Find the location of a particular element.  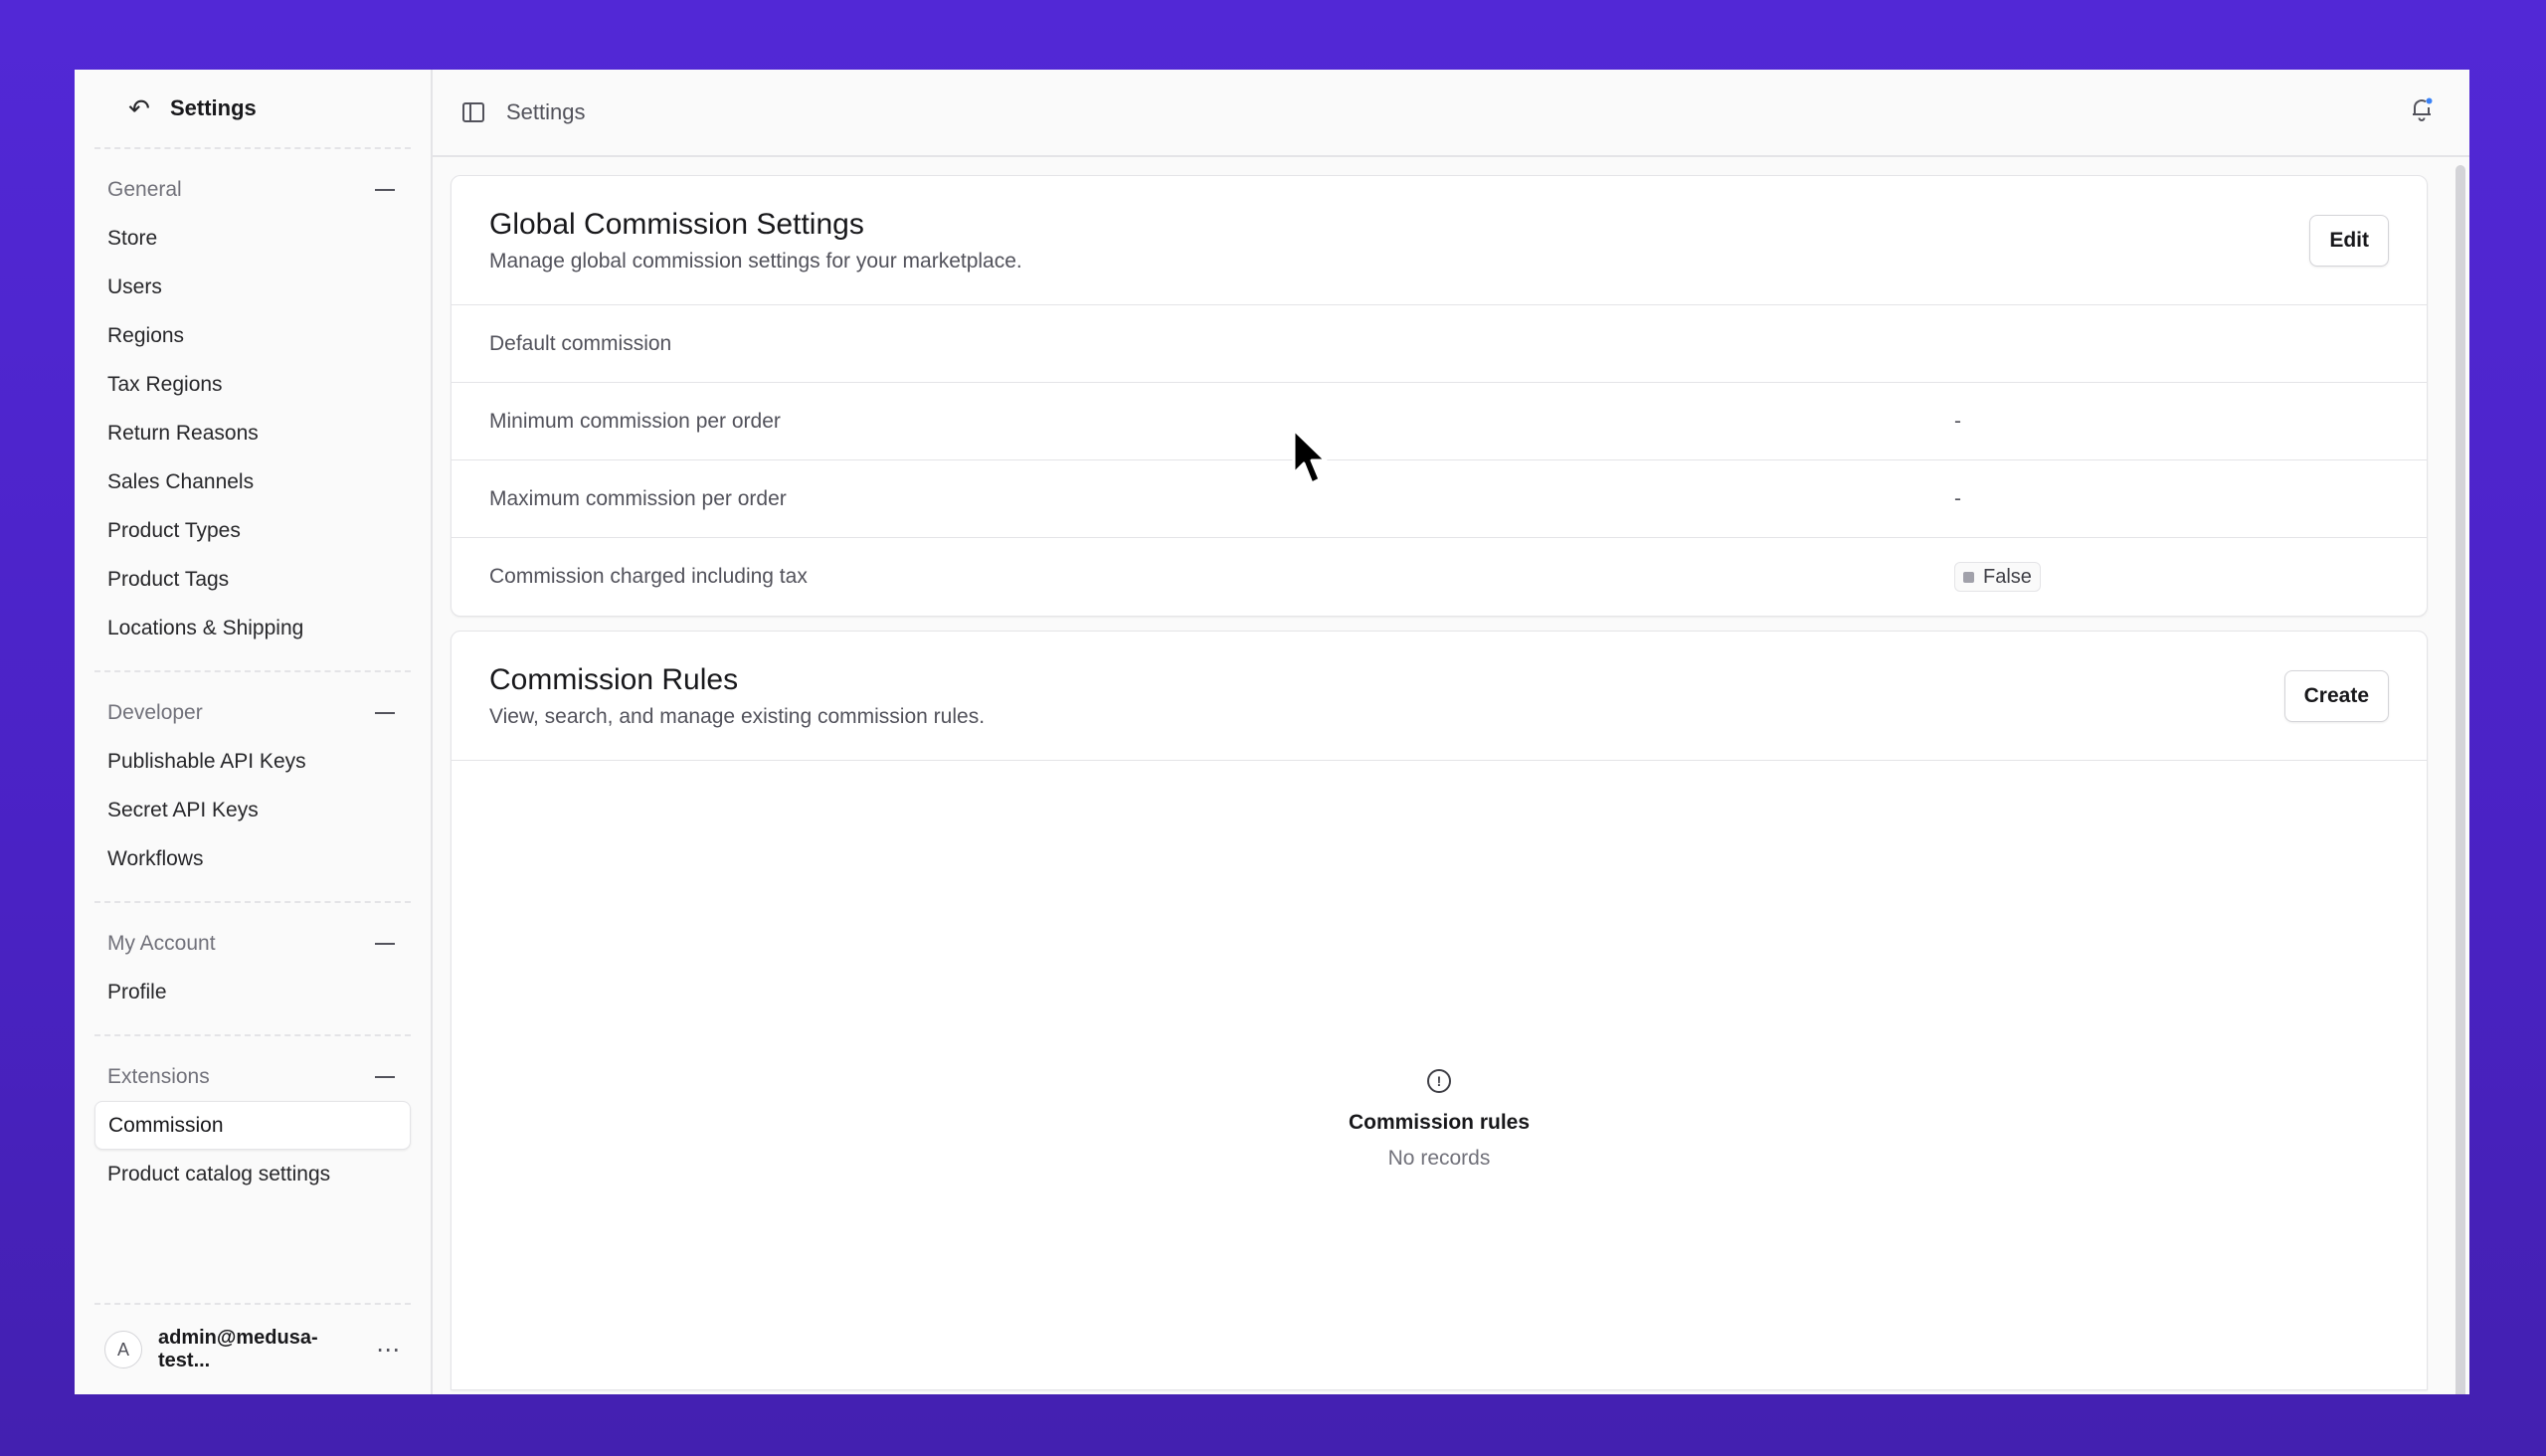

sidebar-item-store: Store is located at coordinates (252, 238).